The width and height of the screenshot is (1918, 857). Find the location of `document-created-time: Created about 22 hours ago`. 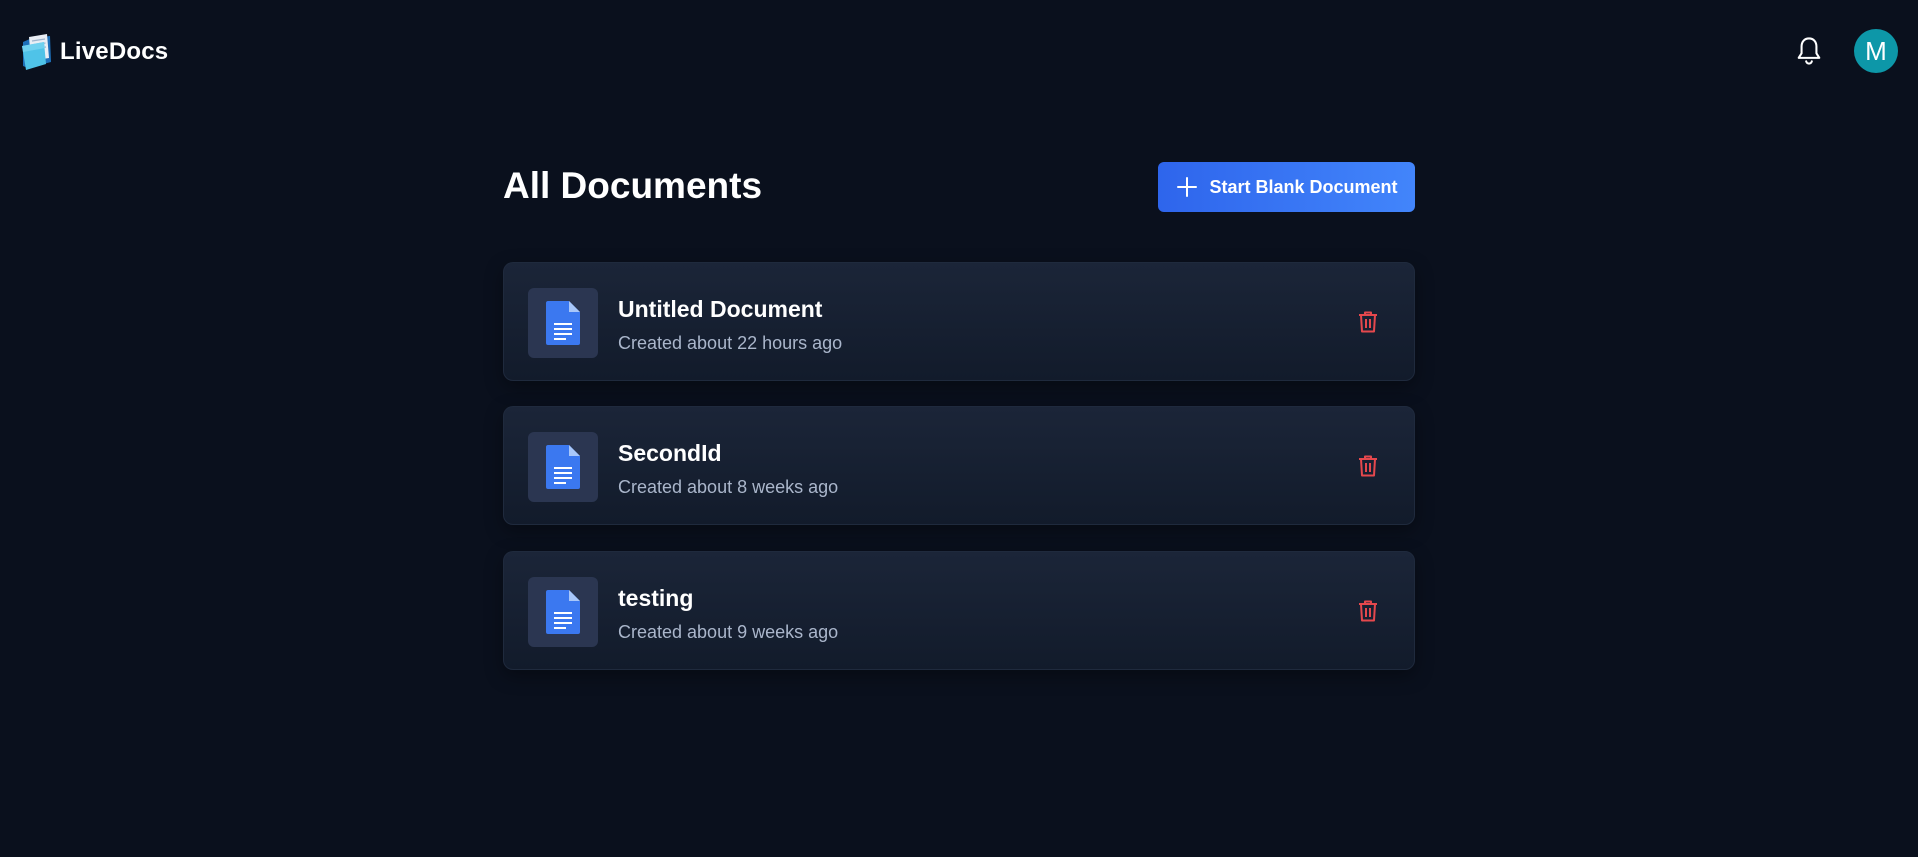

document-created-time: Created about 22 hours ago is located at coordinates (730, 343).